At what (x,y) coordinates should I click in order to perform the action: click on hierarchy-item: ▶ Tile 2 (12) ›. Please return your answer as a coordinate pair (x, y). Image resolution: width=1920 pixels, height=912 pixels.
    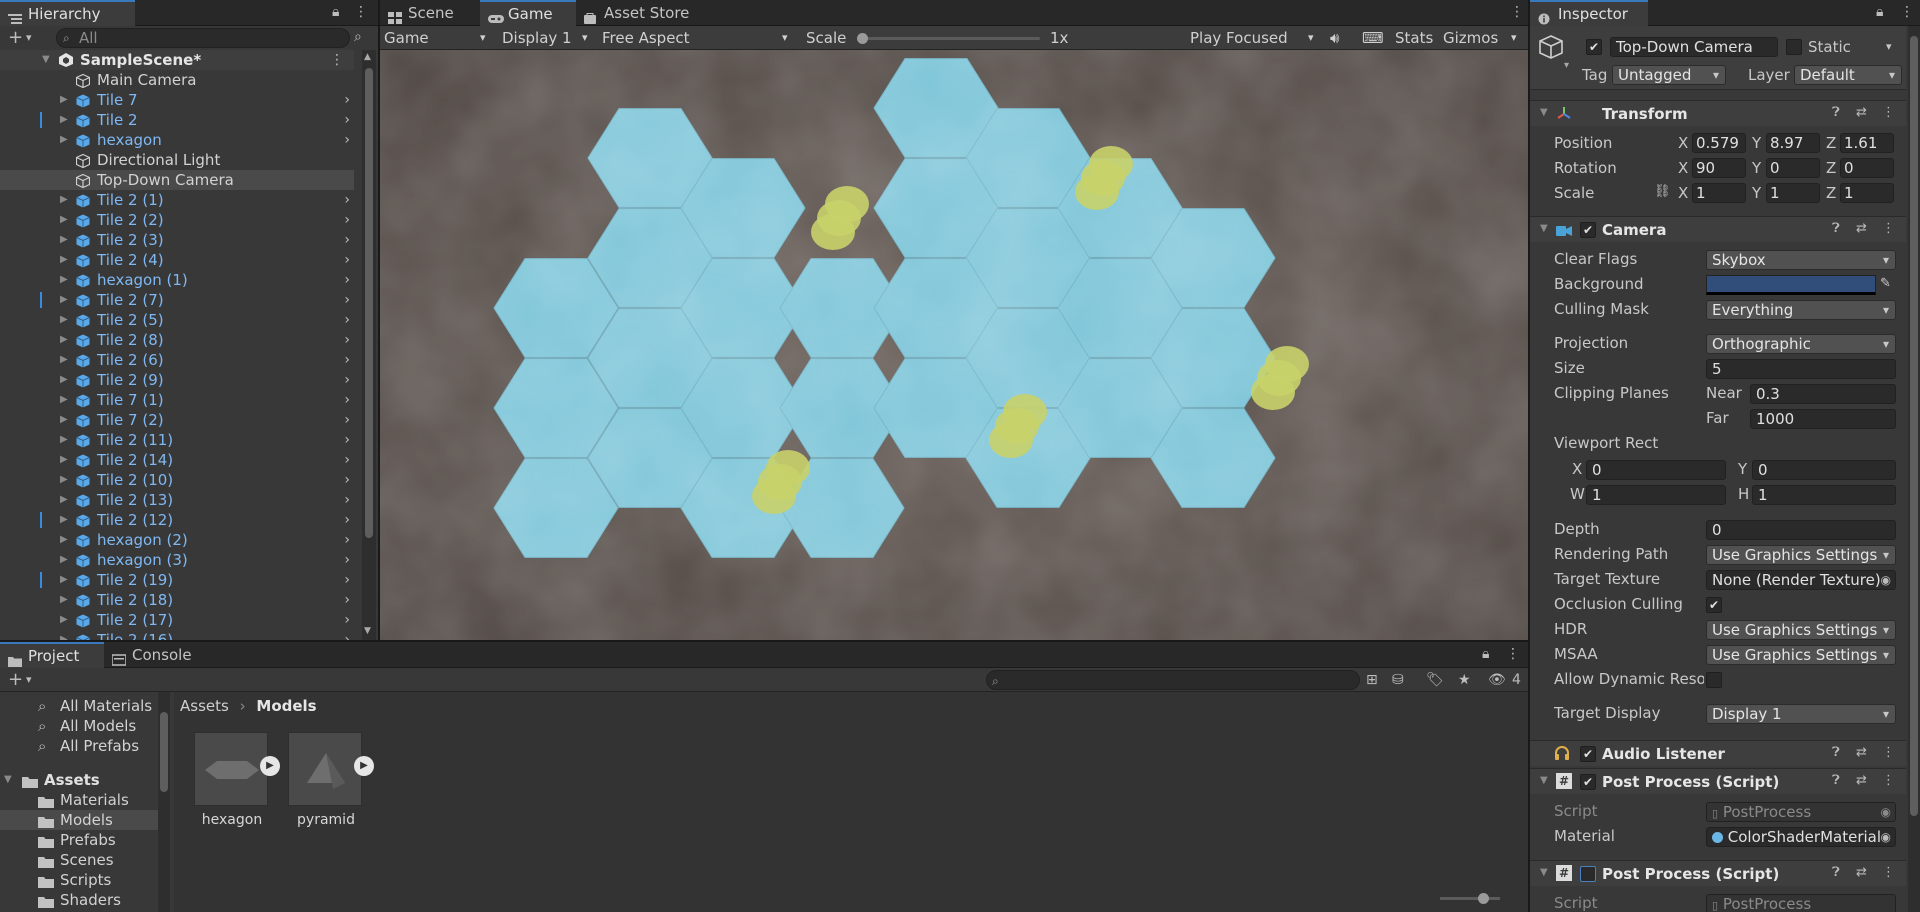
    Looking at the image, I should click on (177, 520).